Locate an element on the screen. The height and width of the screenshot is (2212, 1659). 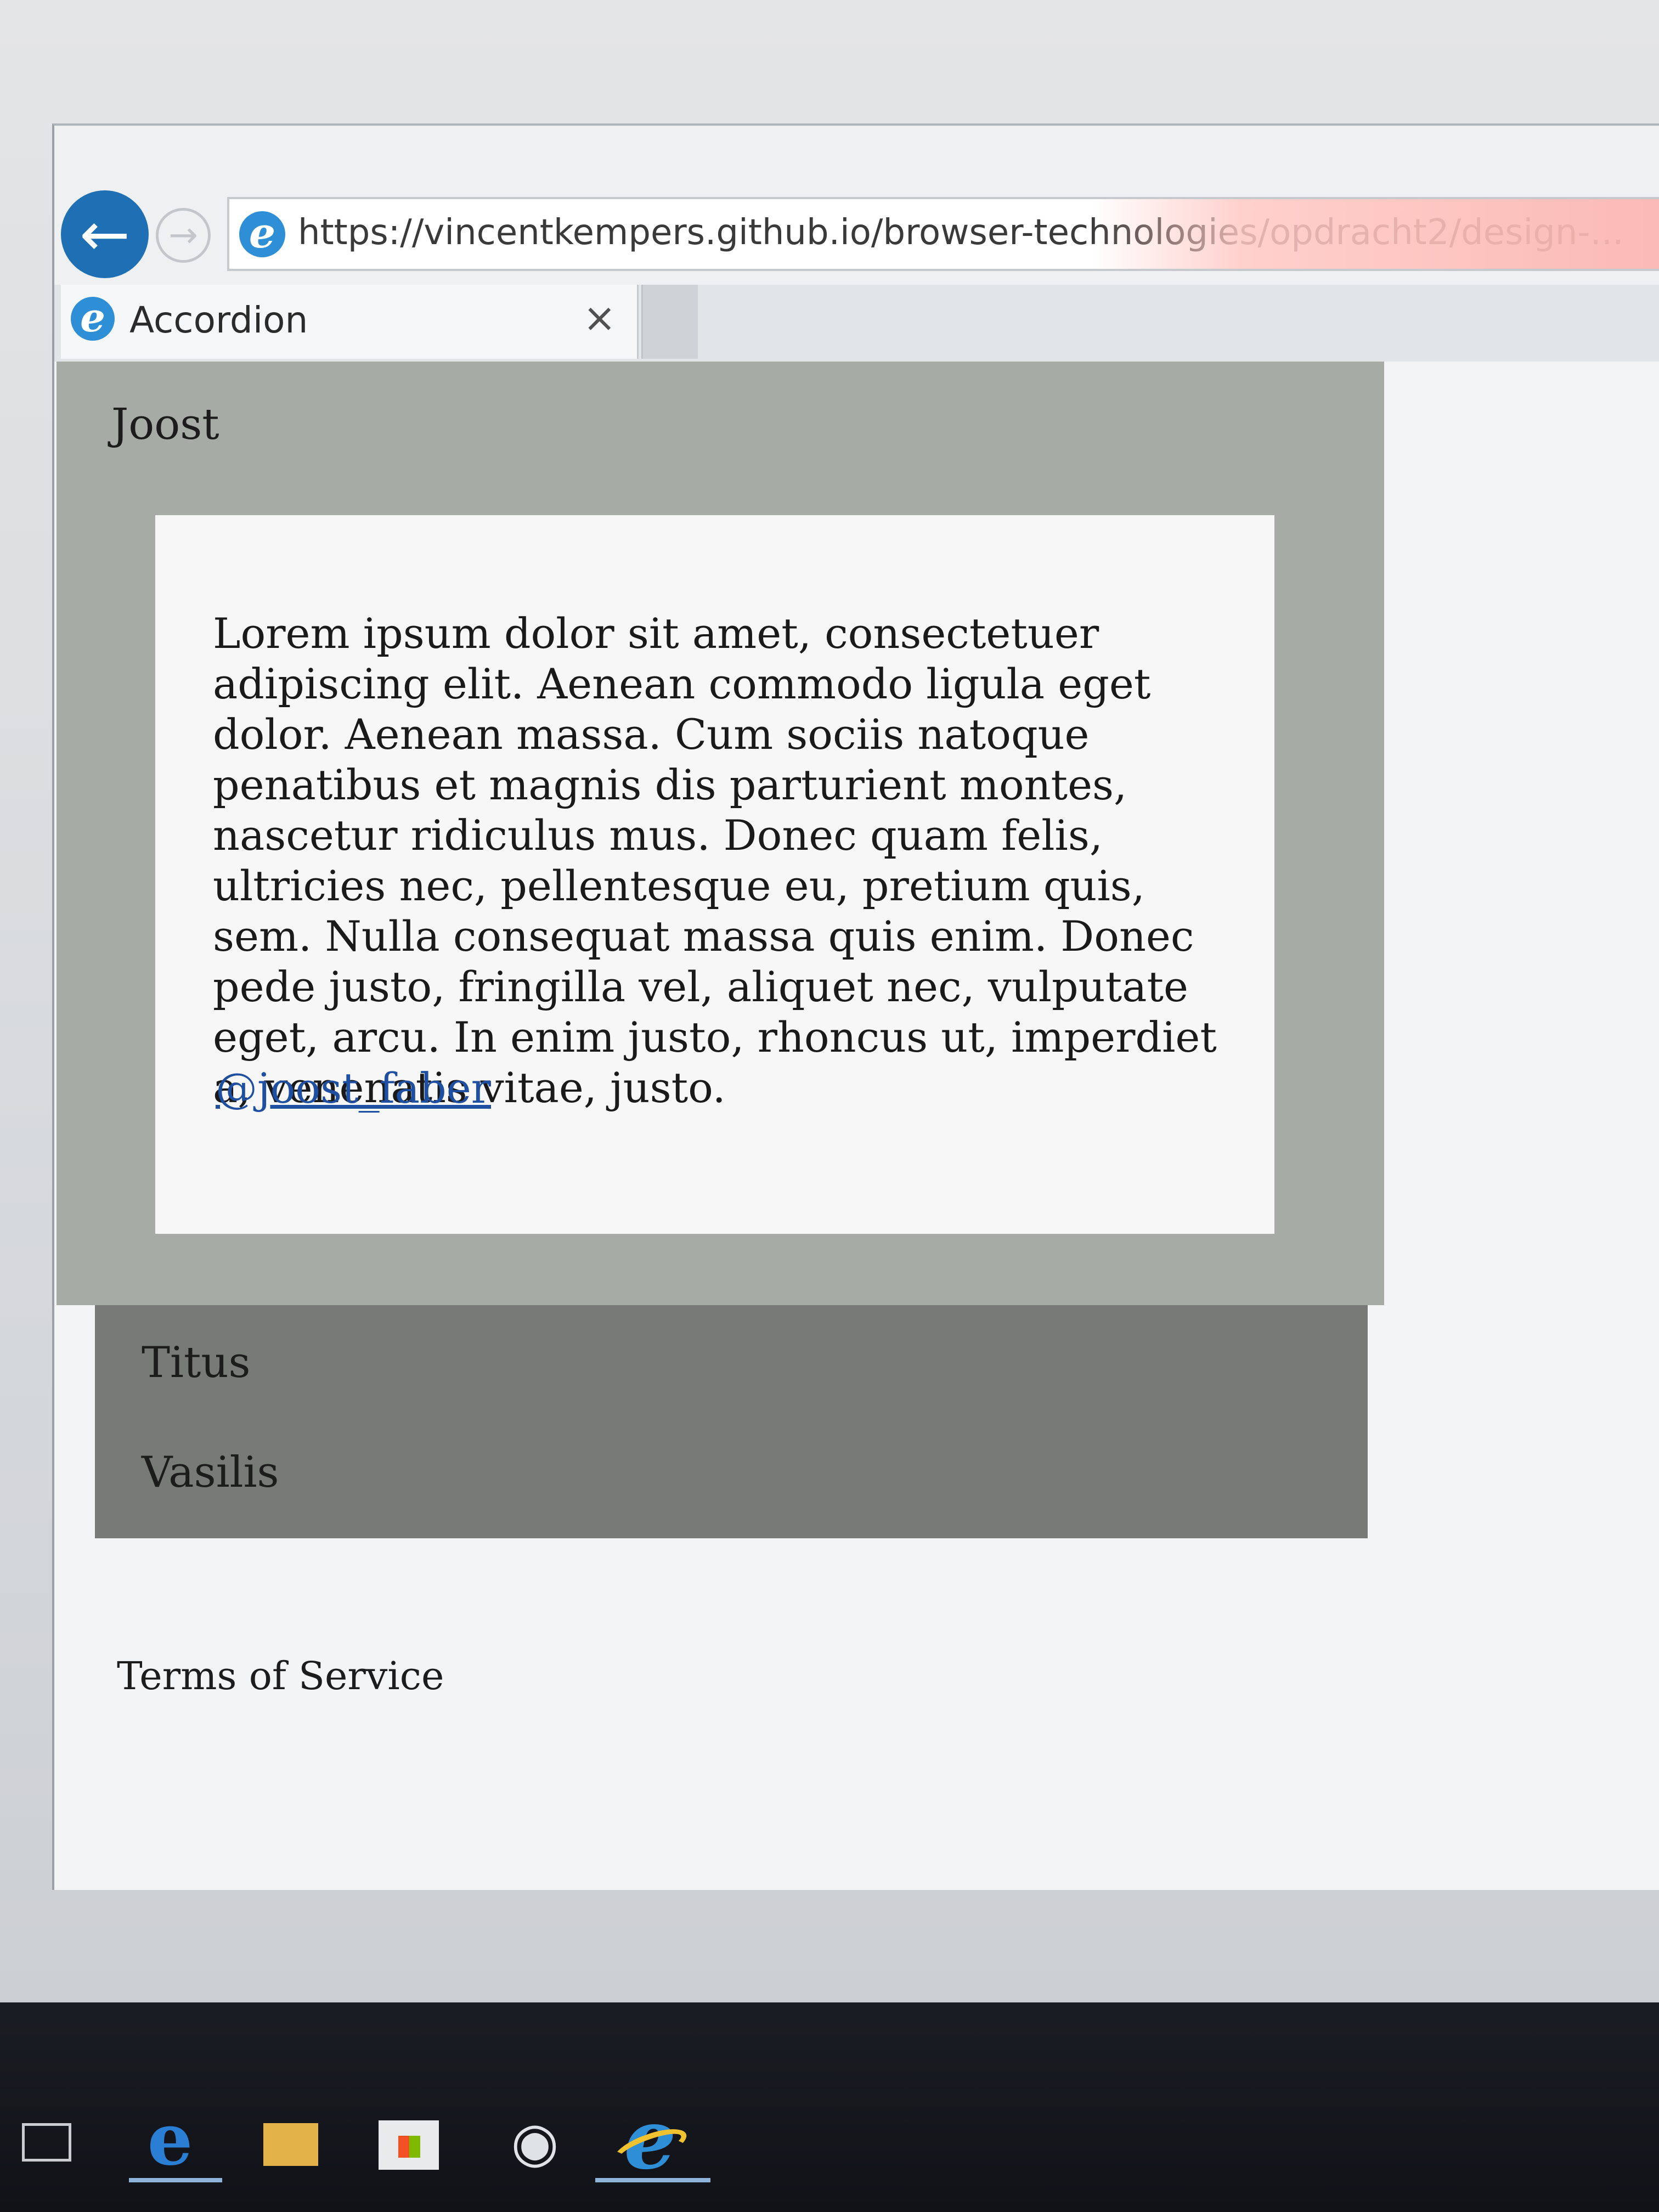
forward-button: → is located at coordinates (183, 235).